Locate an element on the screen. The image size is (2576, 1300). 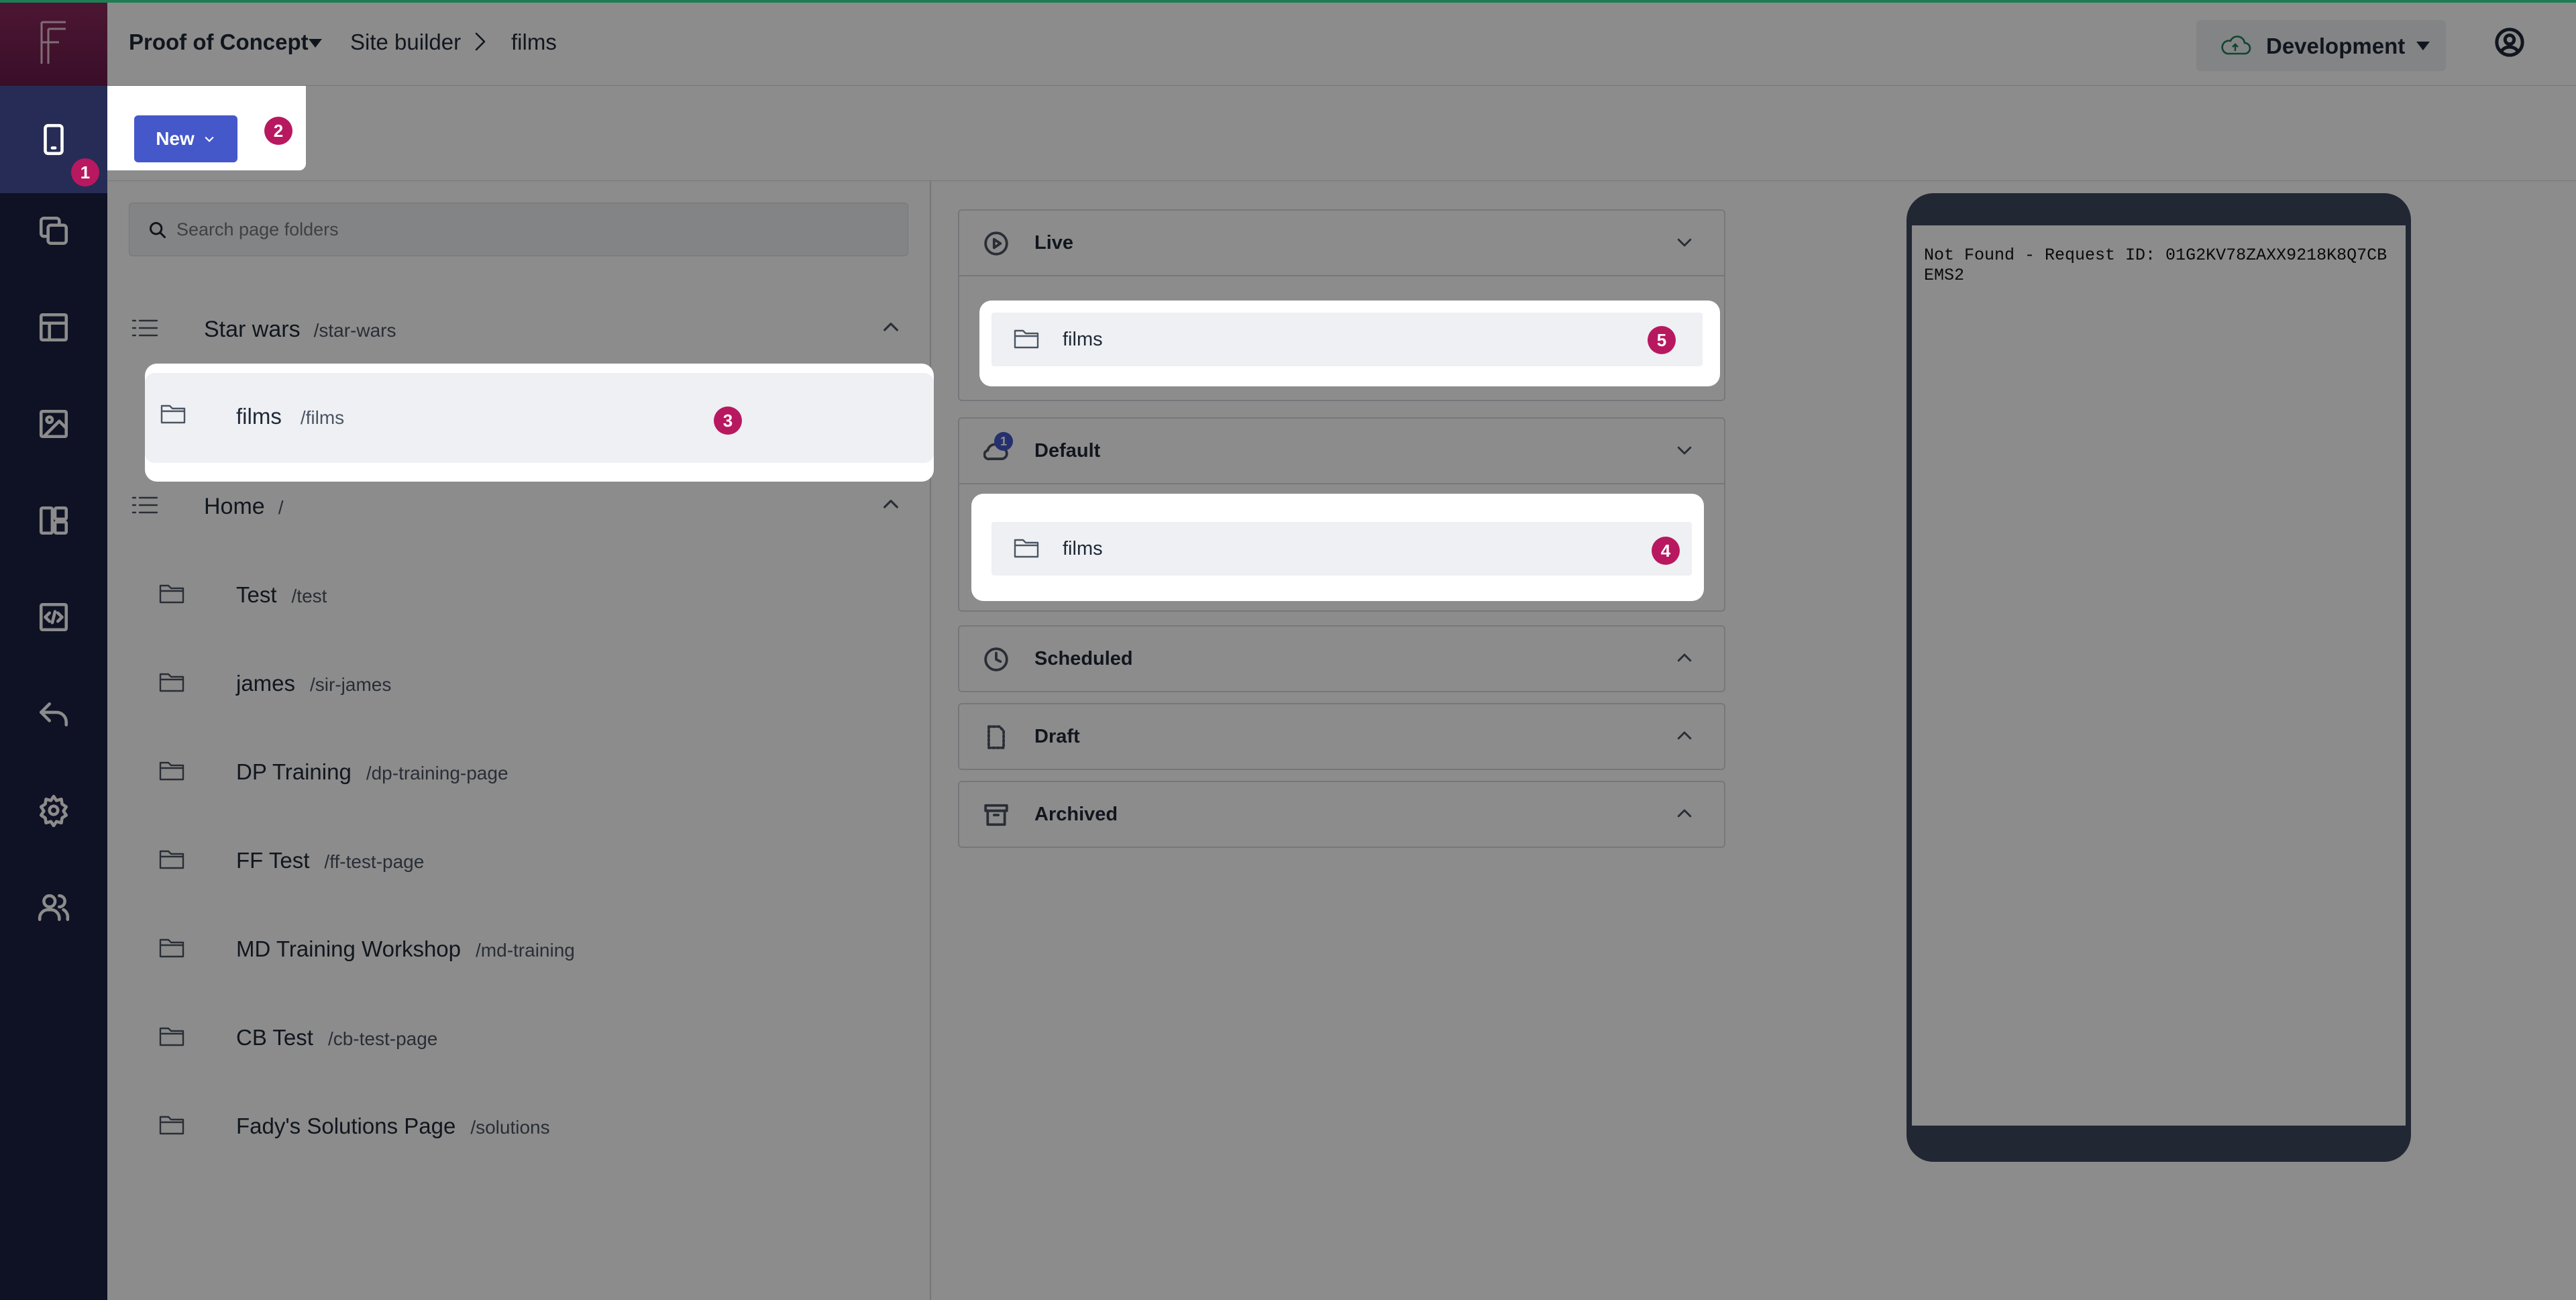
sidebar-item-settings is located at coordinates (53, 811).